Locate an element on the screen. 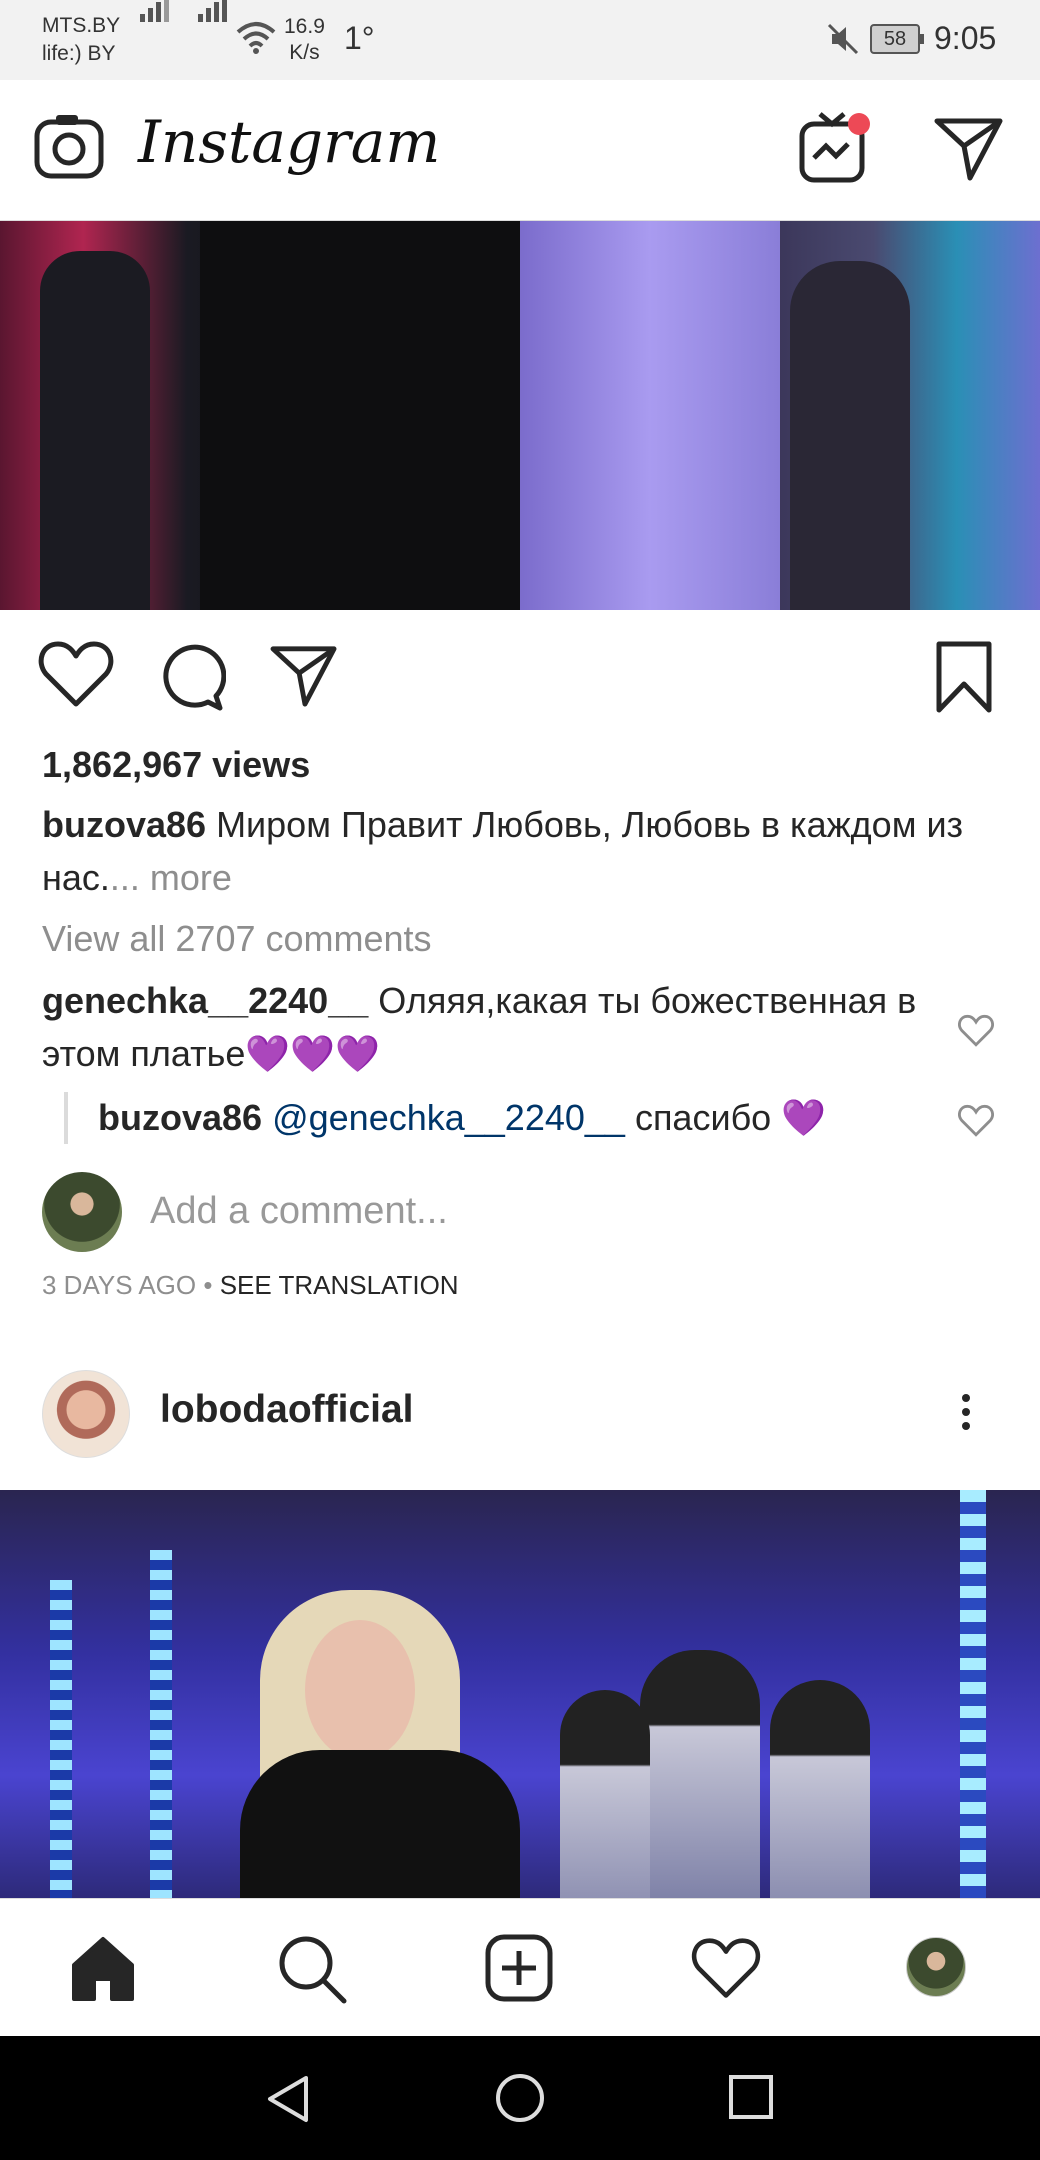 The image size is (1040, 2160). carrier-labels: MTS.BY life:) BY is located at coordinates (81, 40).